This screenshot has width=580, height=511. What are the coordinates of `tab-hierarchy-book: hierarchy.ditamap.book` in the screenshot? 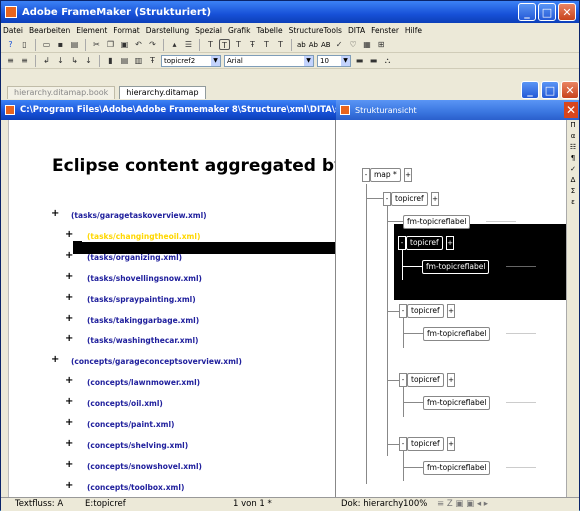 It's located at (61, 92).